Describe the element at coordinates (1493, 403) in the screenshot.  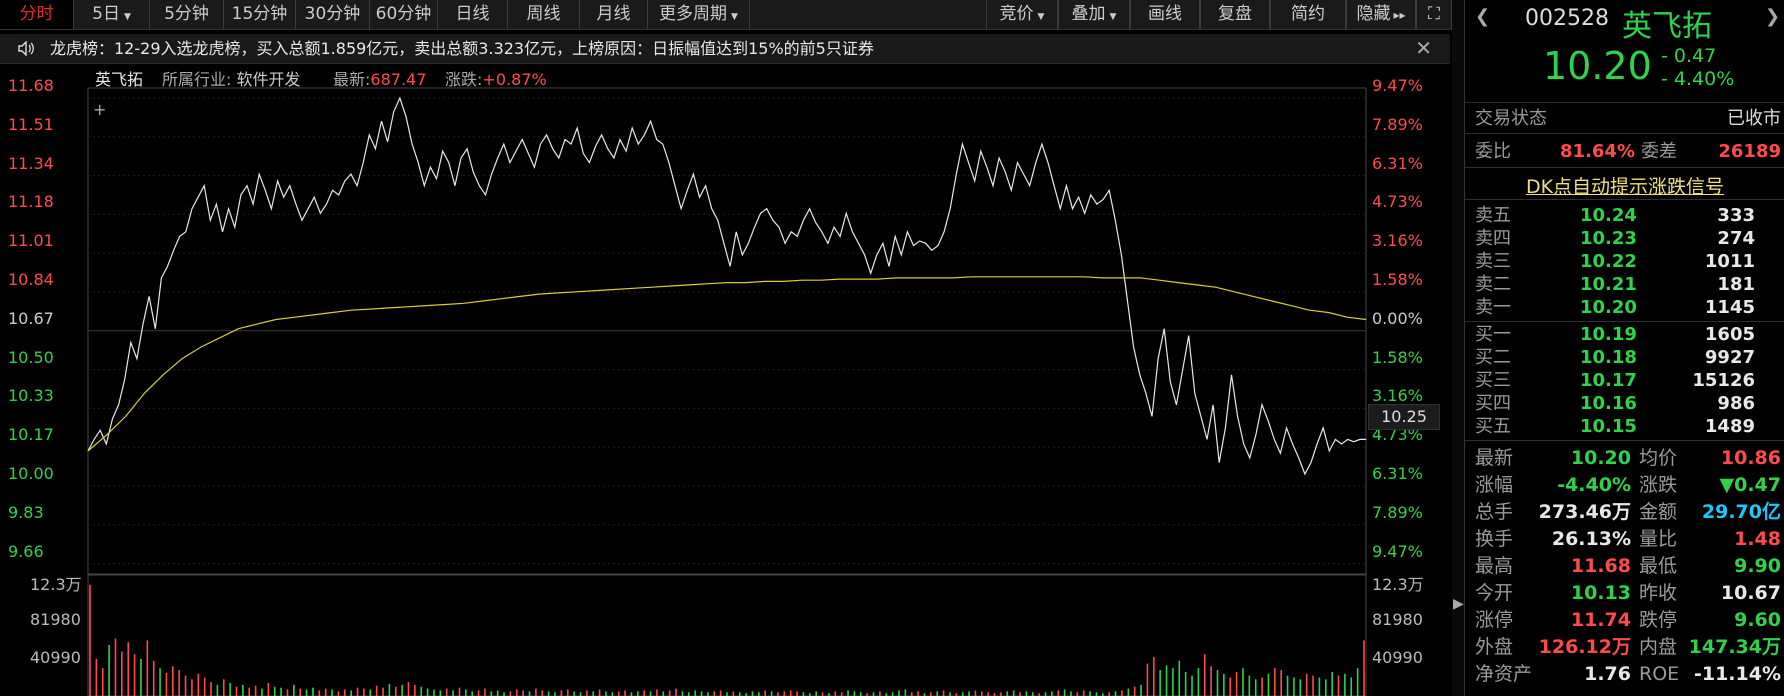
I see `order-book-label: 买四` at that location.